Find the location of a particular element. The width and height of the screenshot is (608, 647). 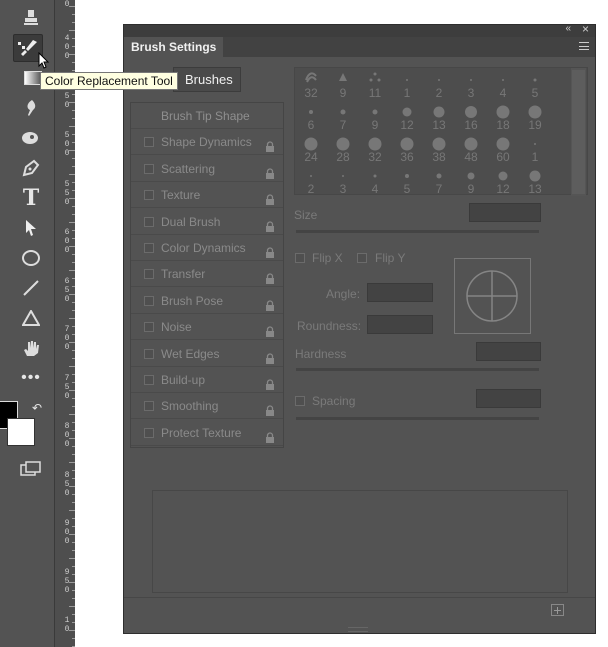

swap-colors-icon: ↶ is located at coordinates (37, 408).